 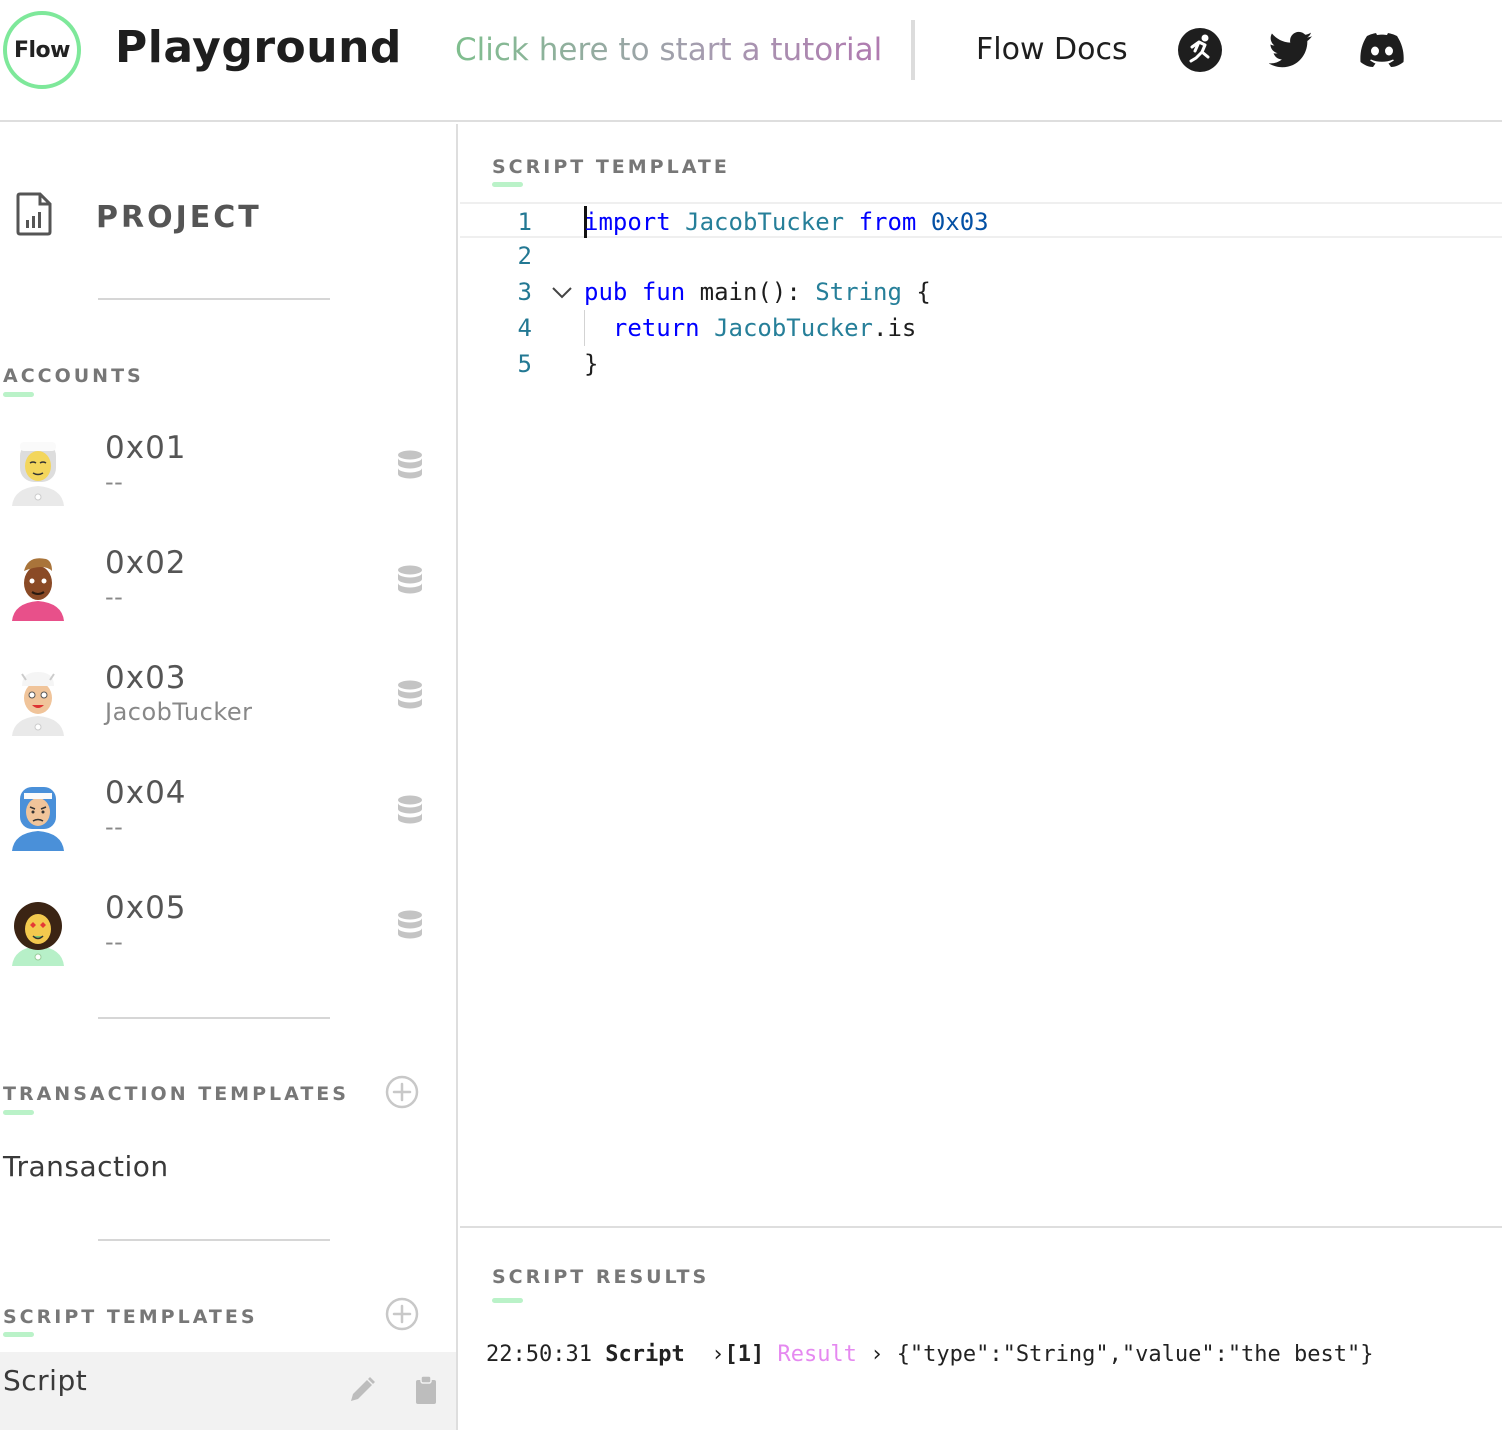 I want to click on tutorial-link: Click here to start a tutorial, so click(x=668, y=50).